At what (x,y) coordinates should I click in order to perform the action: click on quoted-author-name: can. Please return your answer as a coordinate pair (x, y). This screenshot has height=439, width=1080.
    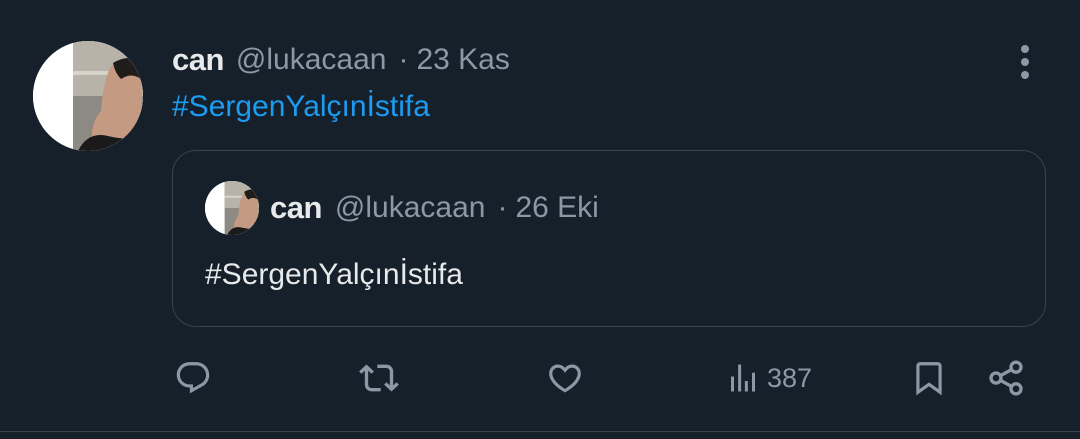
    Looking at the image, I should click on (296, 207).